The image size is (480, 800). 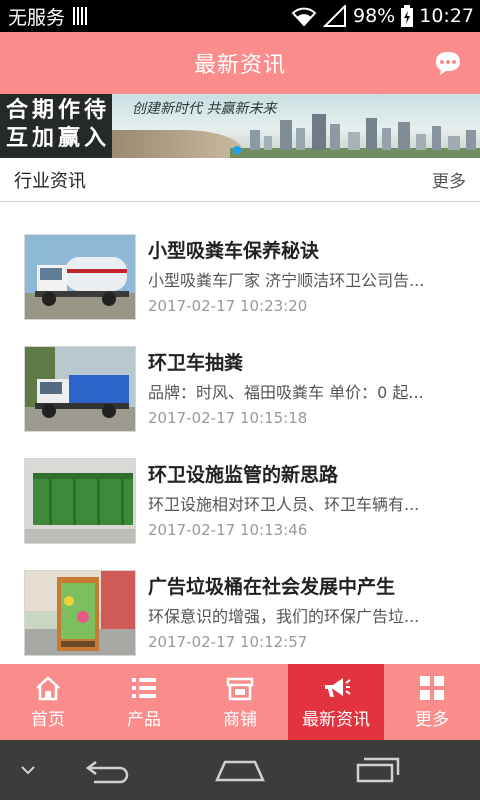 What do you see at coordinates (432, 719) in the screenshot?
I see `tab-label: 更多` at bounding box center [432, 719].